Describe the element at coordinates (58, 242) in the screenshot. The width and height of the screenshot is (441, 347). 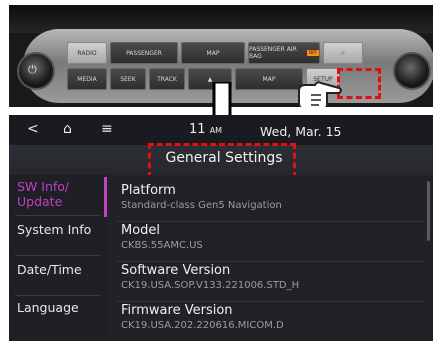
I see `sidebar-item-system-info: System Info` at that location.